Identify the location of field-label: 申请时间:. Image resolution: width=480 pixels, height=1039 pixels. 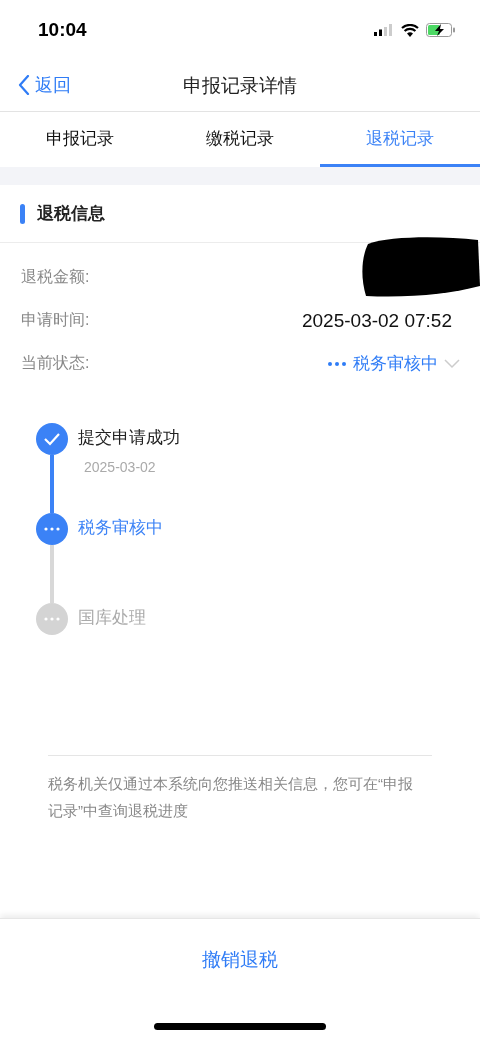
(55, 320).